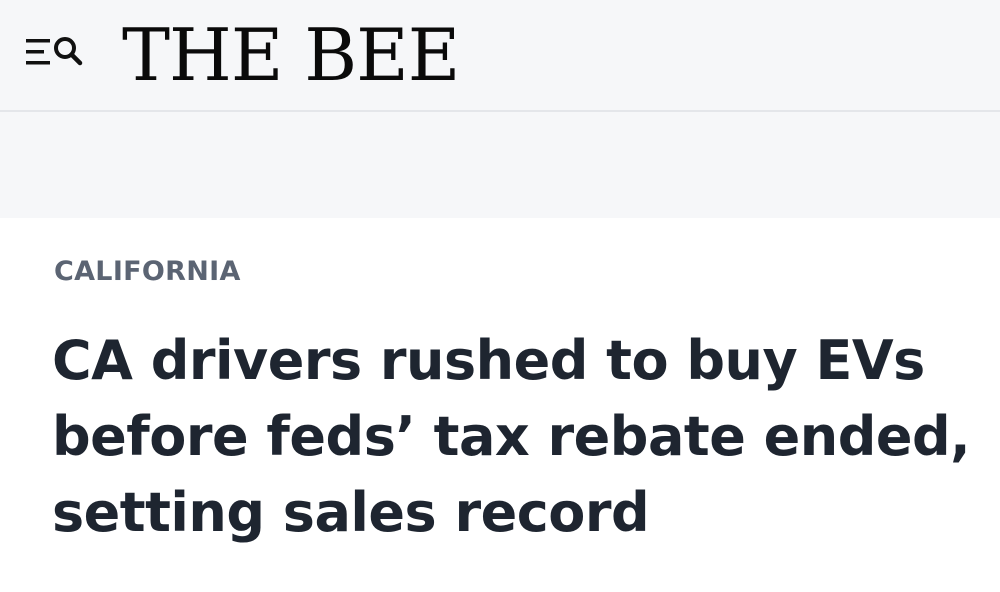 The width and height of the screenshot is (1000, 592). What do you see at coordinates (291, 55) in the screenshot?
I see `site-logo: THE BEE` at bounding box center [291, 55].